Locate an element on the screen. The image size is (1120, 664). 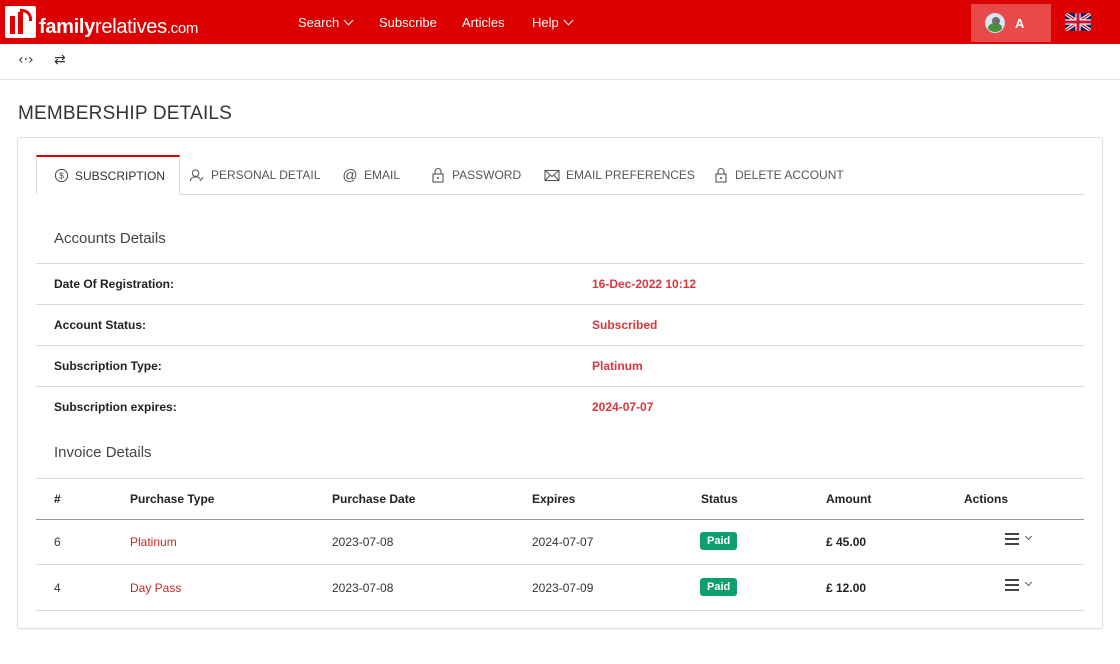
detail-row: Date Of Registration: 16-Dec-2022 10:12 is located at coordinates (560, 283).